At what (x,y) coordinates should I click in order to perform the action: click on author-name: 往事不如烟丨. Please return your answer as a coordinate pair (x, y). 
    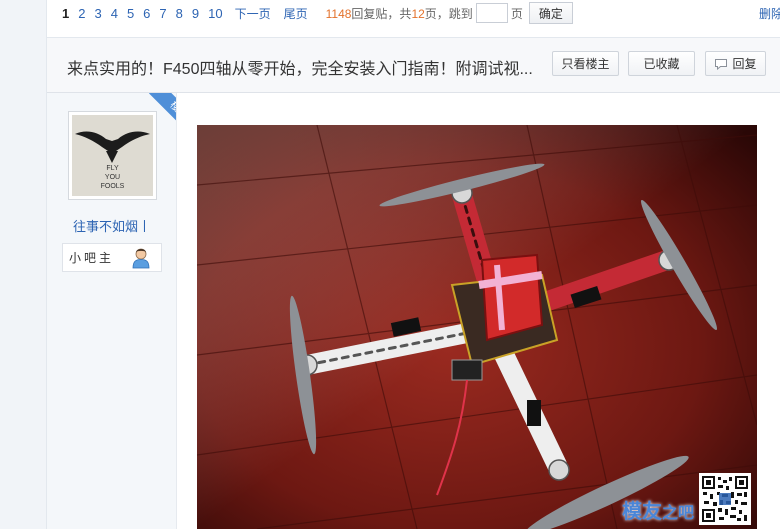
    Looking at the image, I should click on (111, 225).